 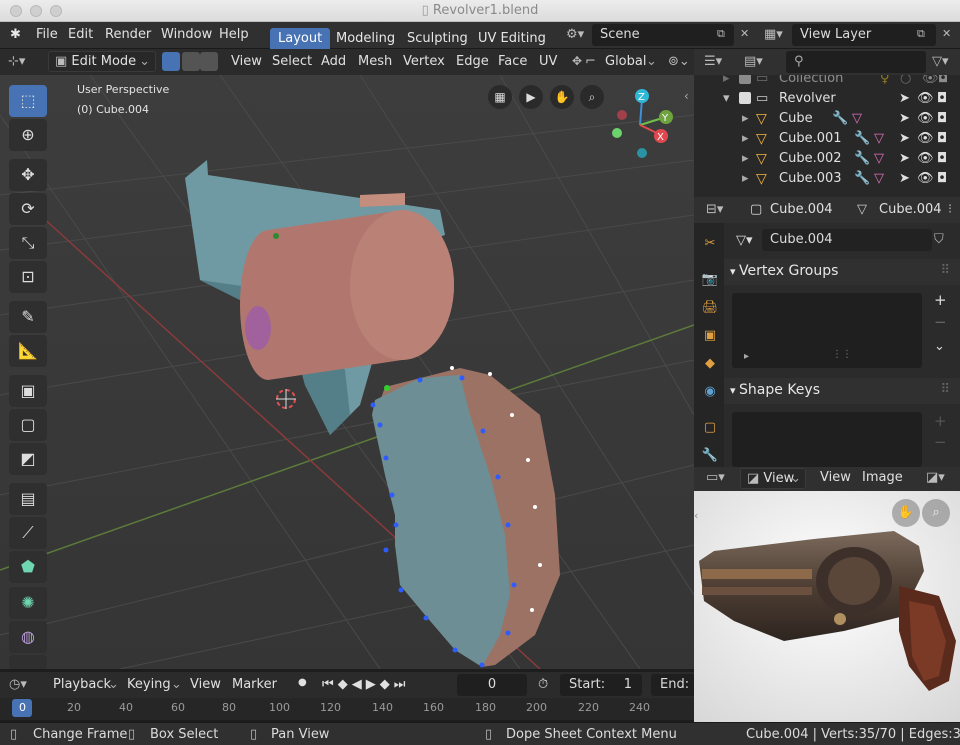 I want to click on poly-build-icon: ⬟, so click(x=28, y=567).